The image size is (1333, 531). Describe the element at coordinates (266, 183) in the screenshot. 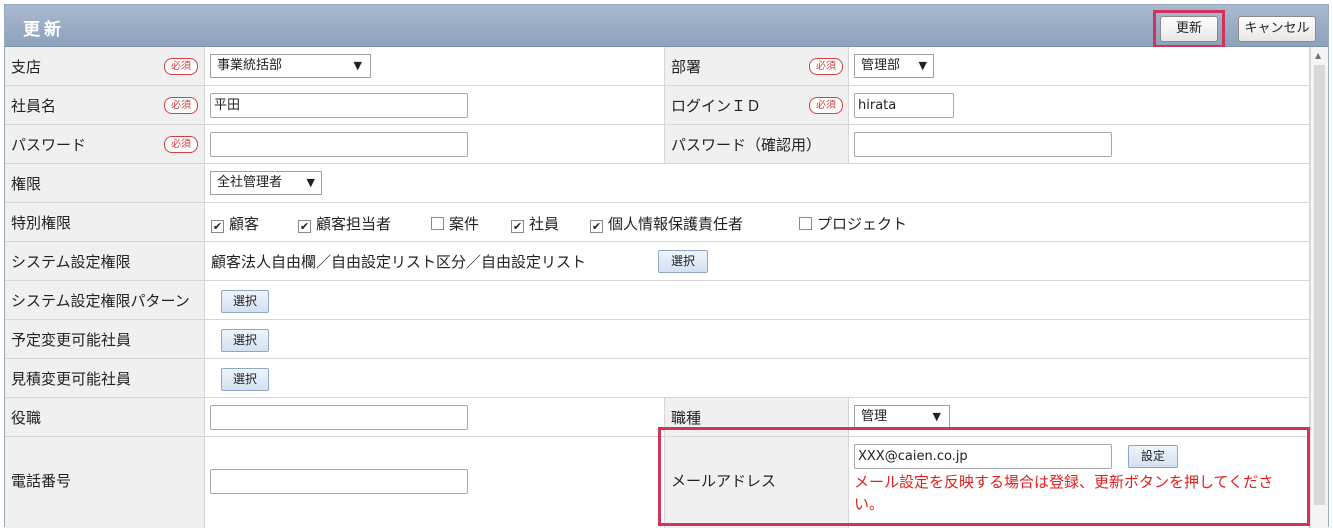

I see `authority-select: 全社管理者 ▼` at that location.